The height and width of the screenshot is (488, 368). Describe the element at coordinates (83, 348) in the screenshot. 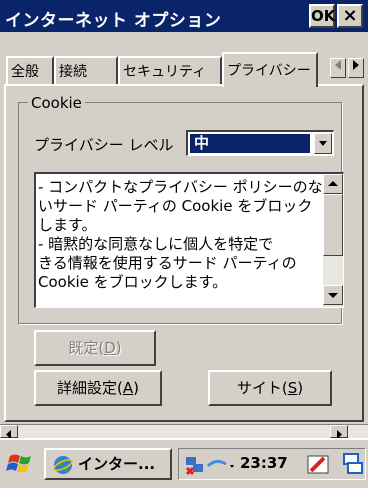

I see `default-button-label: 既定` at that location.